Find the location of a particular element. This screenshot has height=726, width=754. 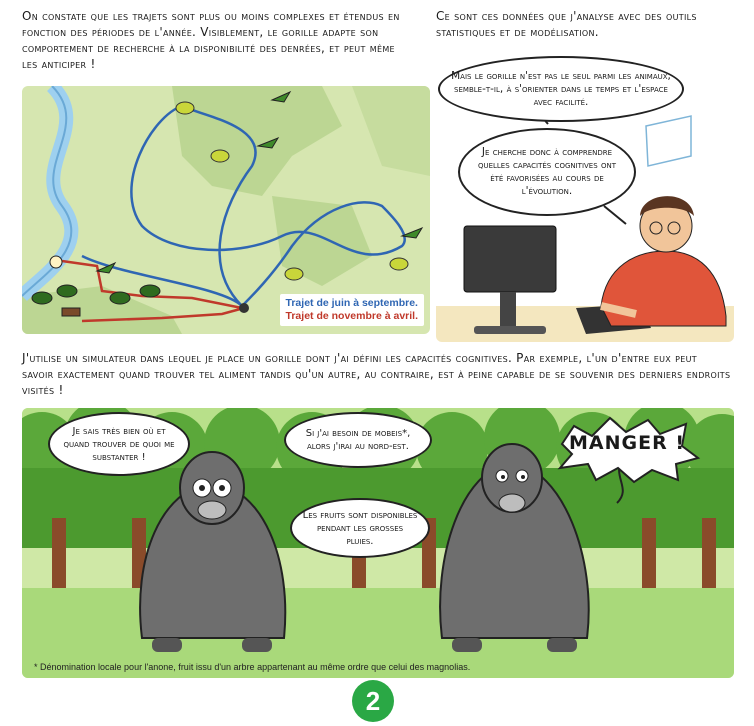

log-icon is located at coordinates (71, 312).